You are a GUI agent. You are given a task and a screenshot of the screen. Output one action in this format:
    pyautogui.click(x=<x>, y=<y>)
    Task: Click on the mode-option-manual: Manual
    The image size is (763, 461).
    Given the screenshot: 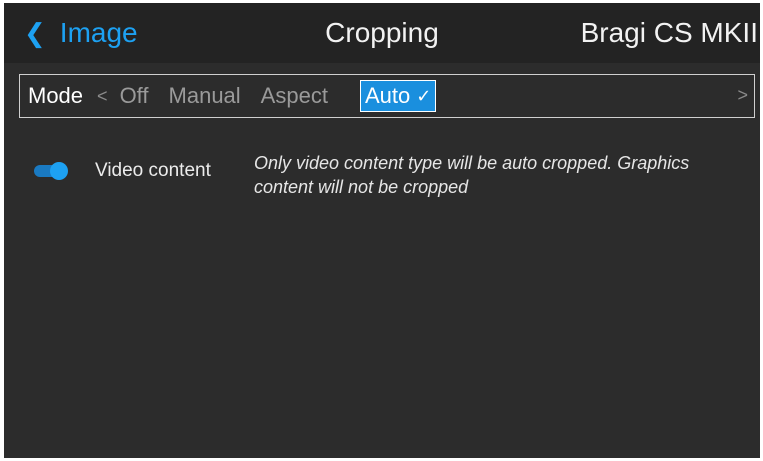 What is the action you would take?
    pyautogui.click(x=205, y=96)
    